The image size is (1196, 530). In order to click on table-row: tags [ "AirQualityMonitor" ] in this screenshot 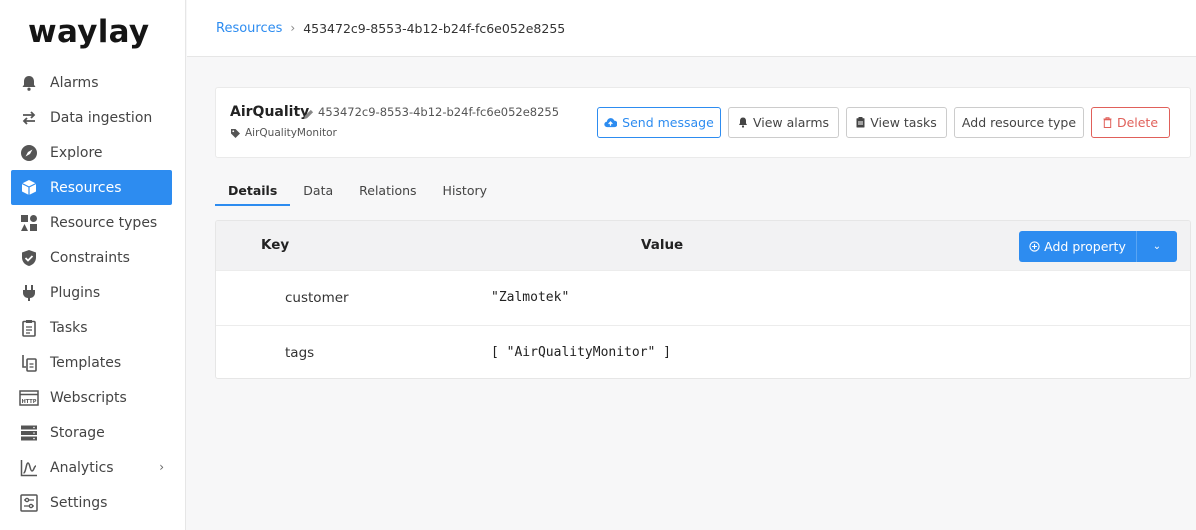, I will do `click(703, 351)`.